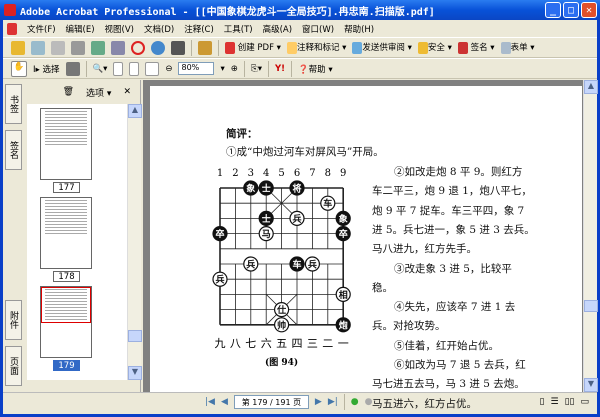 This screenshot has width=600, height=417. What do you see at coordinates (238, 29) in the screenshot?
I see `menu-item: 工具(T)` at bounding box center [238, 29].